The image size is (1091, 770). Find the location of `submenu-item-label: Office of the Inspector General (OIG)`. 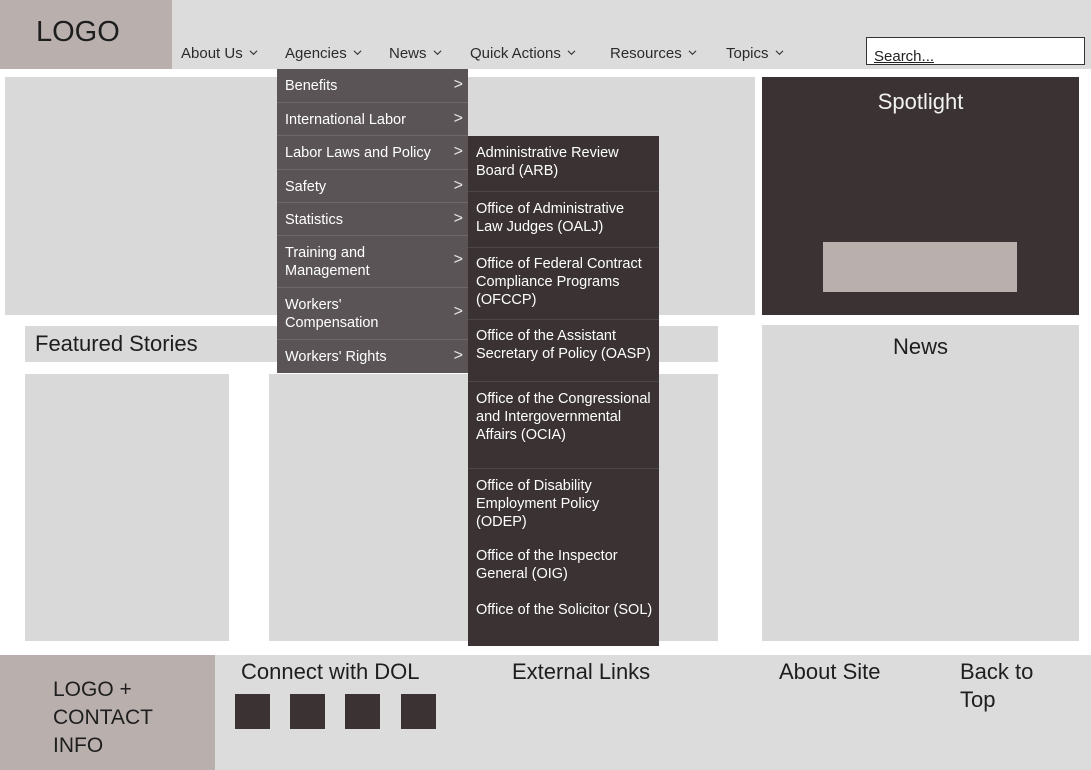

submenu-item-label: Office of the Inspector General (OIG) is located at coordinates (547, 565).